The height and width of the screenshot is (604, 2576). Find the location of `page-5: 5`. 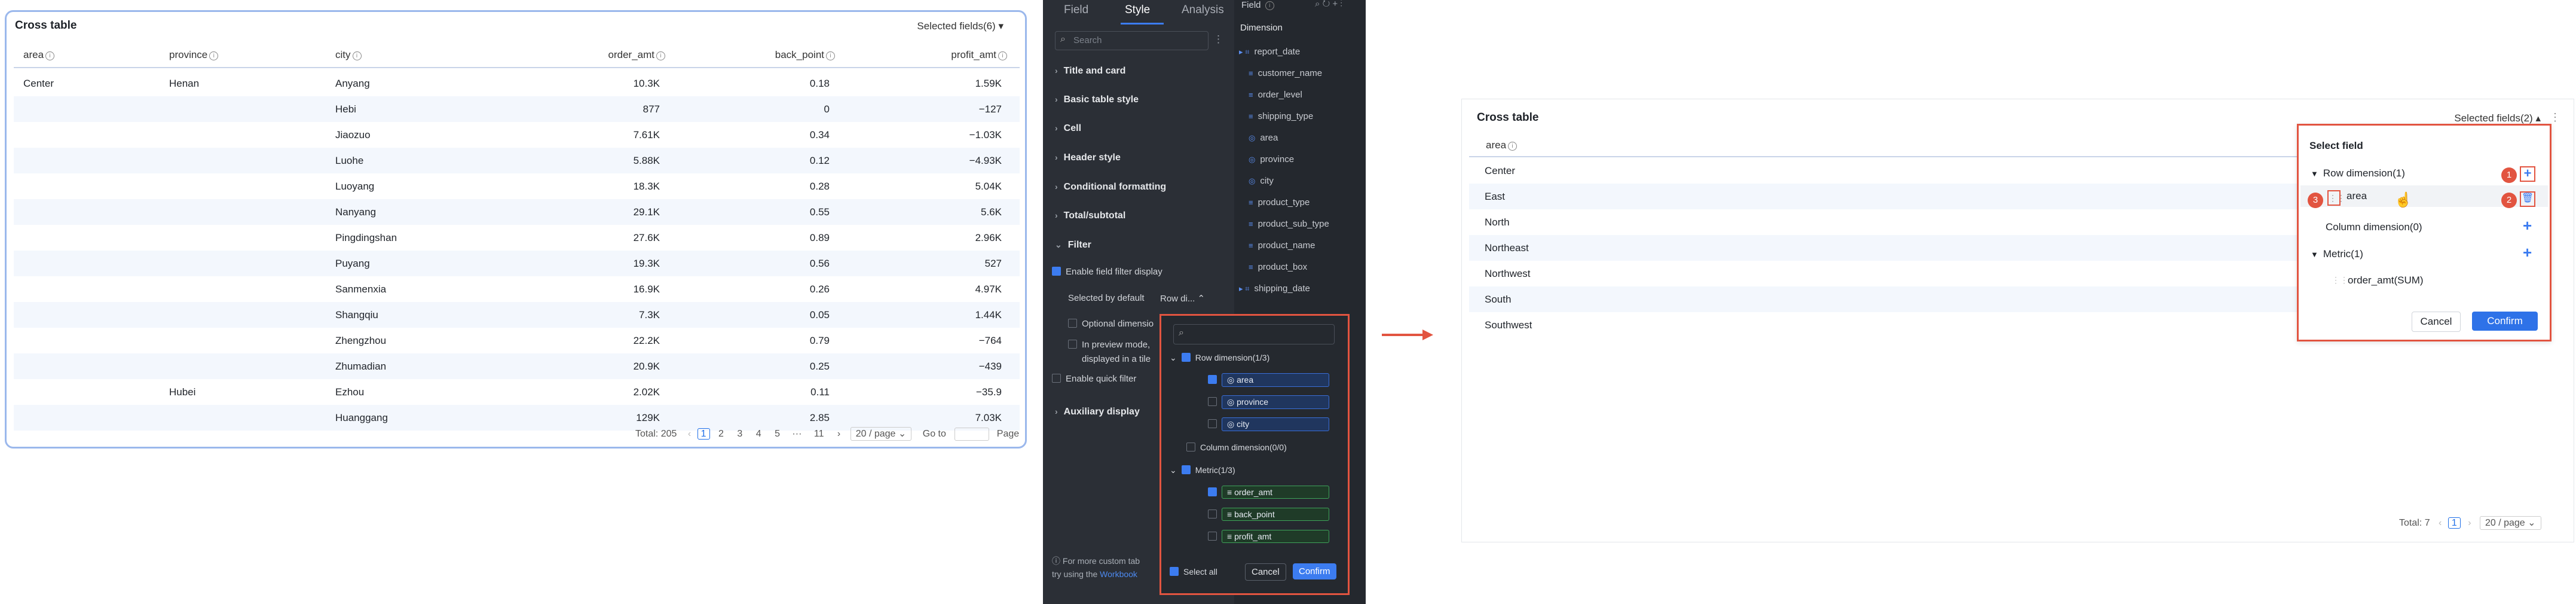

page-5: 5 is located at coordinates (777, 434).